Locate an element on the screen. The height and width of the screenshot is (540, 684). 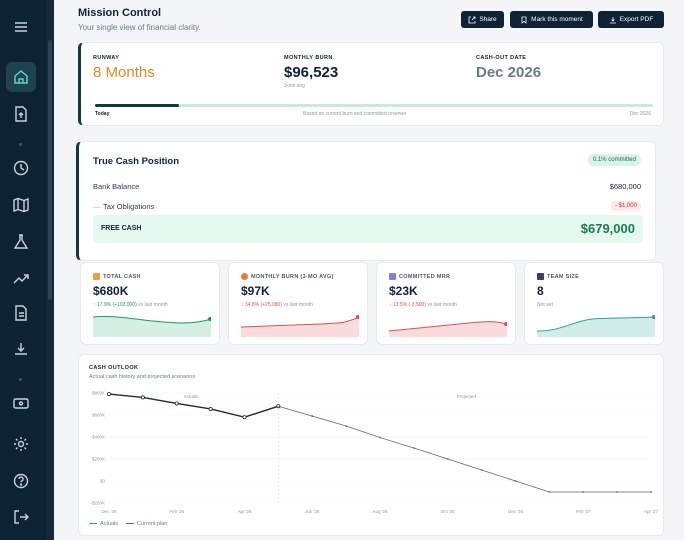
kpi-delta: ↑ 34.8% (+25,080) vs last month is located at coordinates (277, 305).